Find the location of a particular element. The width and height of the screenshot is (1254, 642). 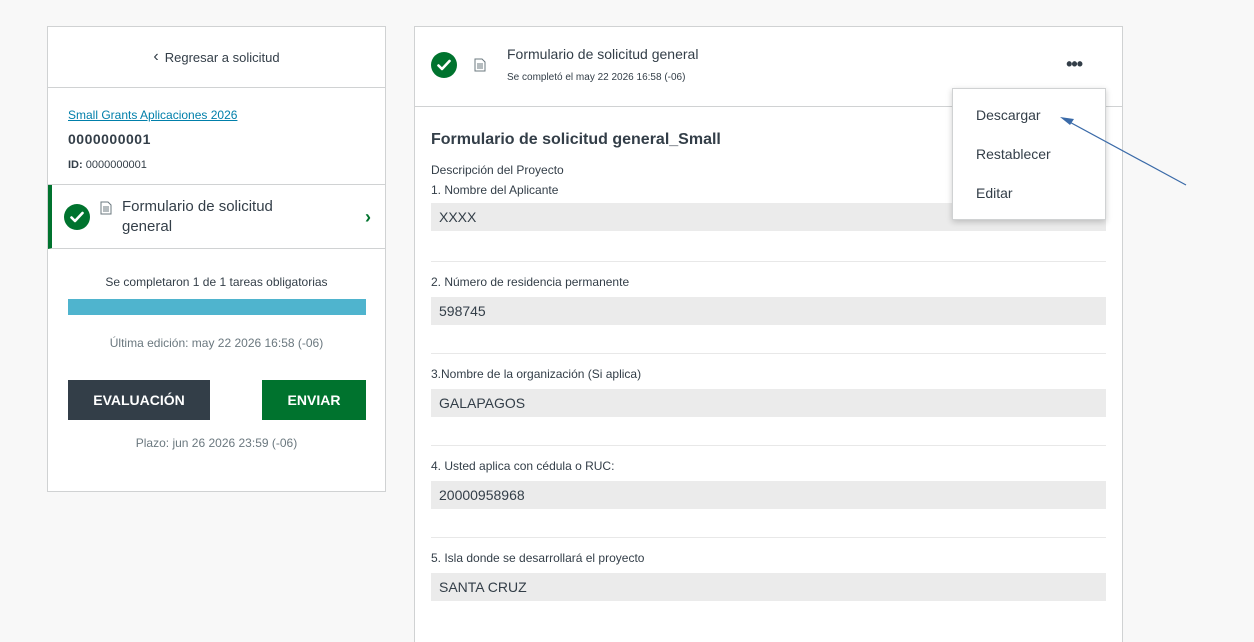

field-question: 2. Número de residencia permanente is located at coordinates (530, 282).